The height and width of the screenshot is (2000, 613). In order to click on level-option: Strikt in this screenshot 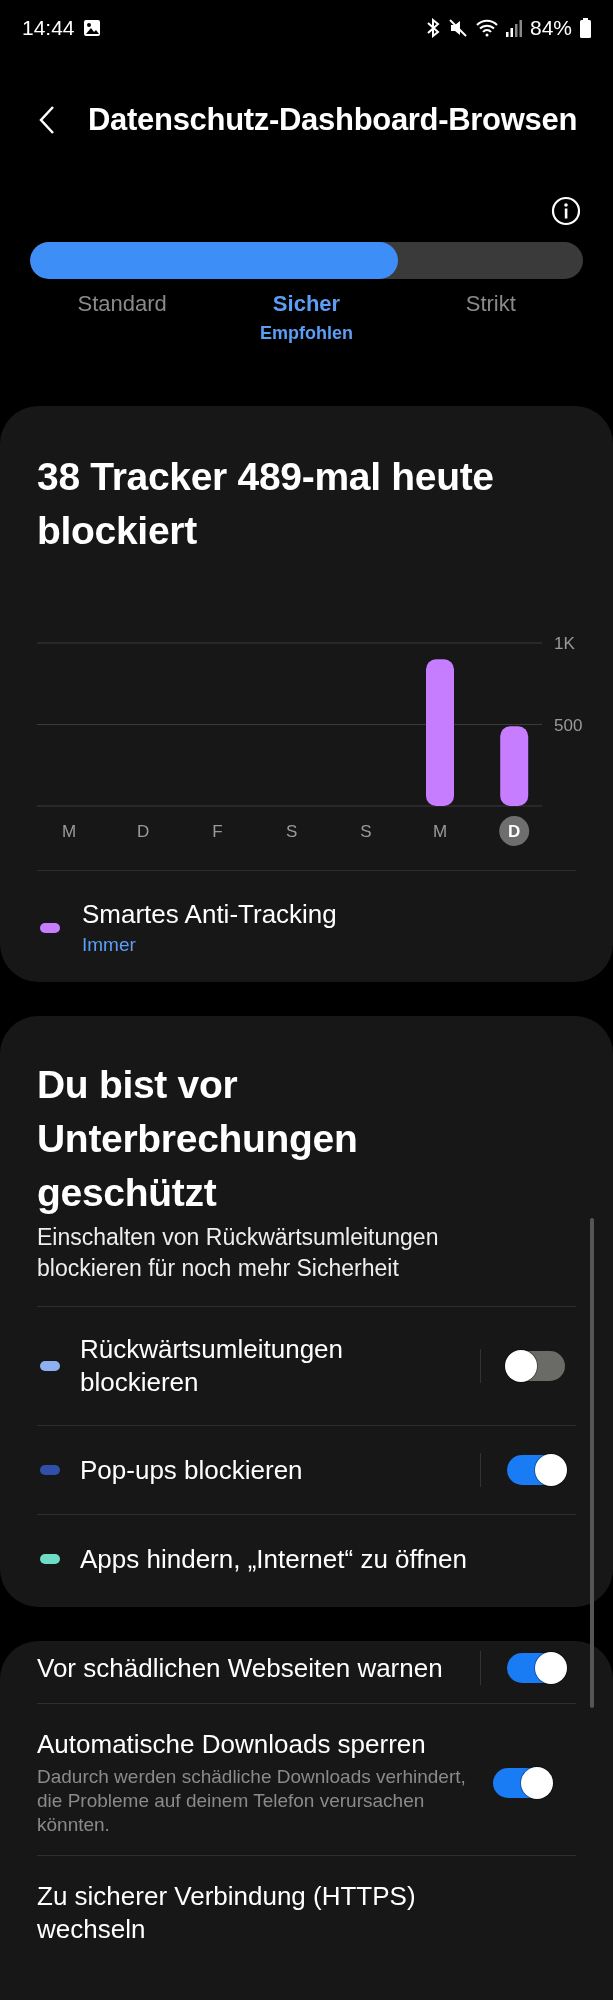, I will do `click(490, 304)`.